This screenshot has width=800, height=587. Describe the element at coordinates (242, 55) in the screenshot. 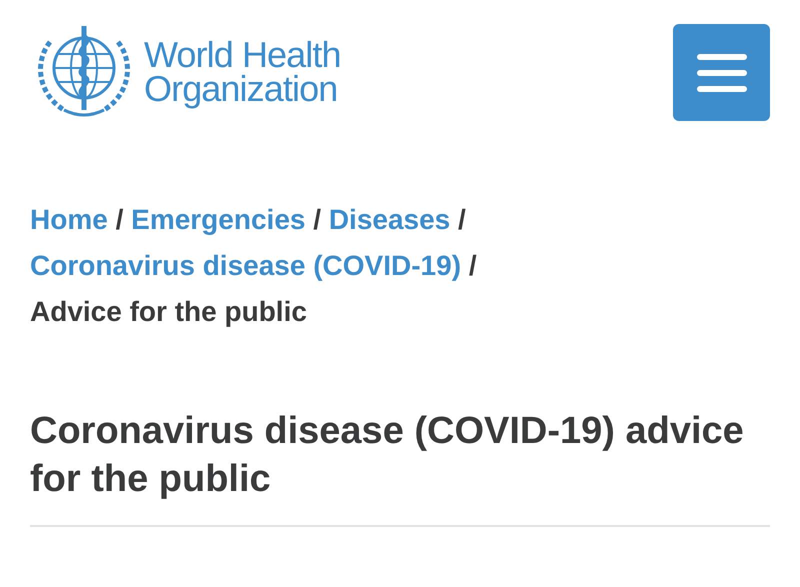

I see `logo-text: World Health` at that location.